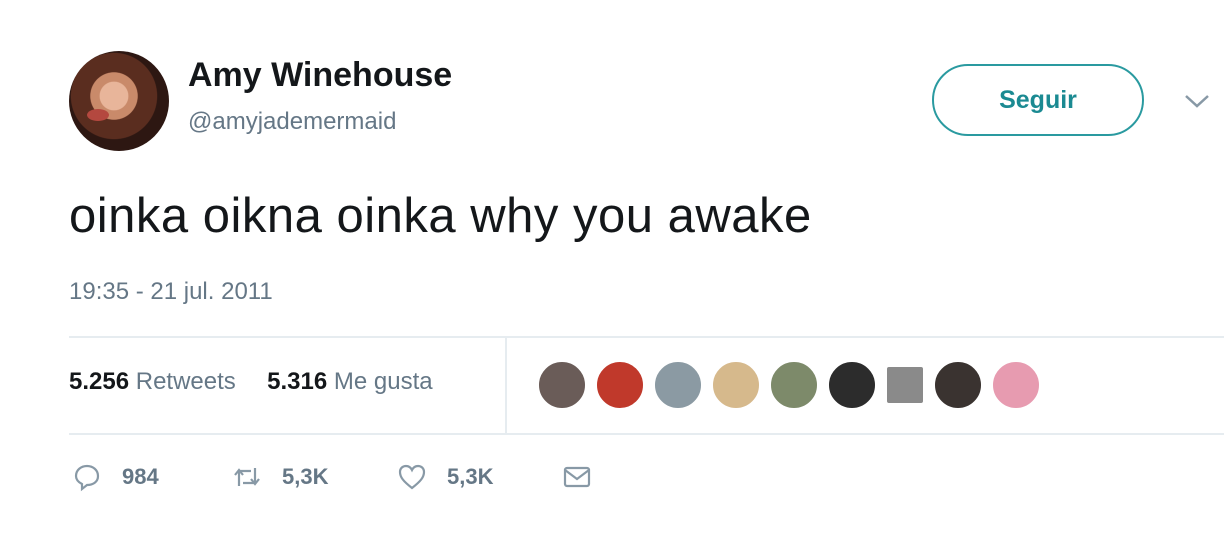  Describe the element at coordinates (247, 477) in the screenshot. I see `retweet-icon` at that location.